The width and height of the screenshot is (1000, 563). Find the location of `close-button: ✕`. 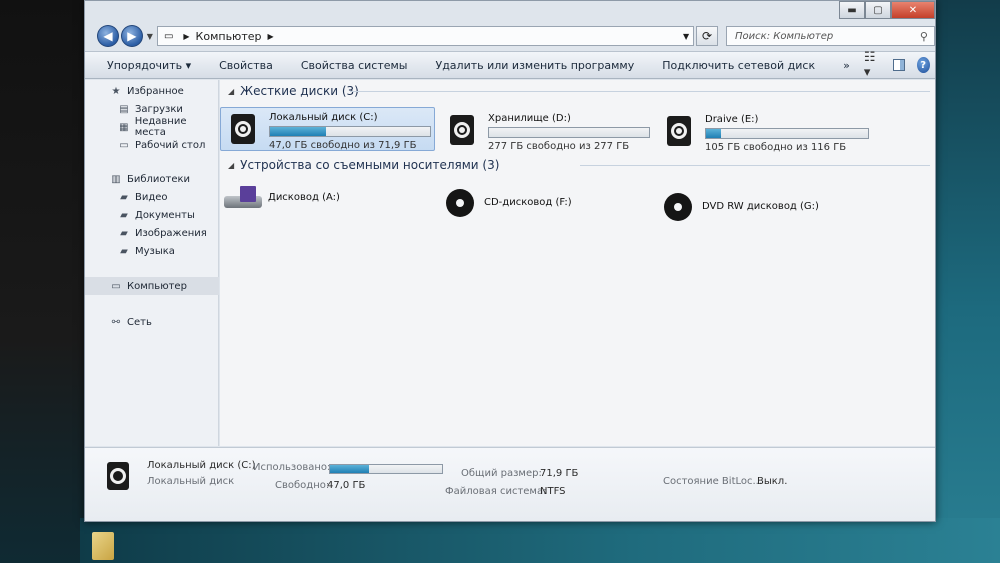

close-button: ✕ is located at coordinates (913, 10).